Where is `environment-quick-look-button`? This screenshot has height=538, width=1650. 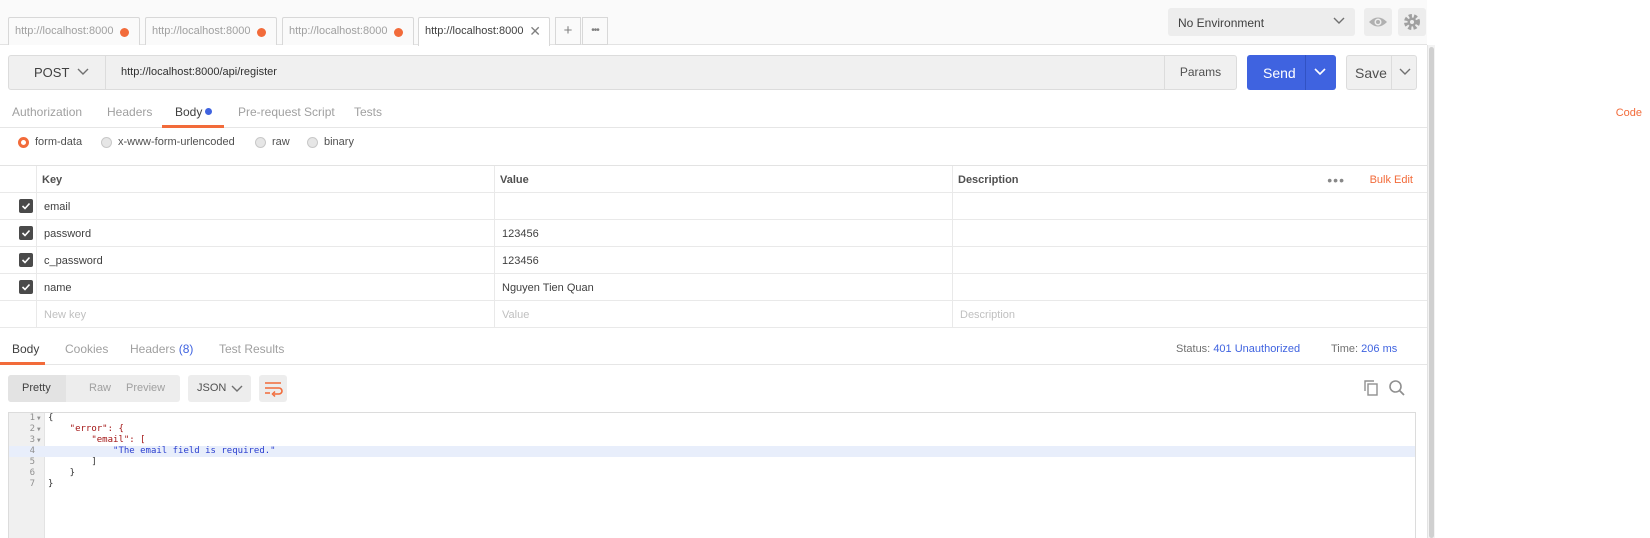
environment-quick-look-button is located at coordinates (1378, 22).